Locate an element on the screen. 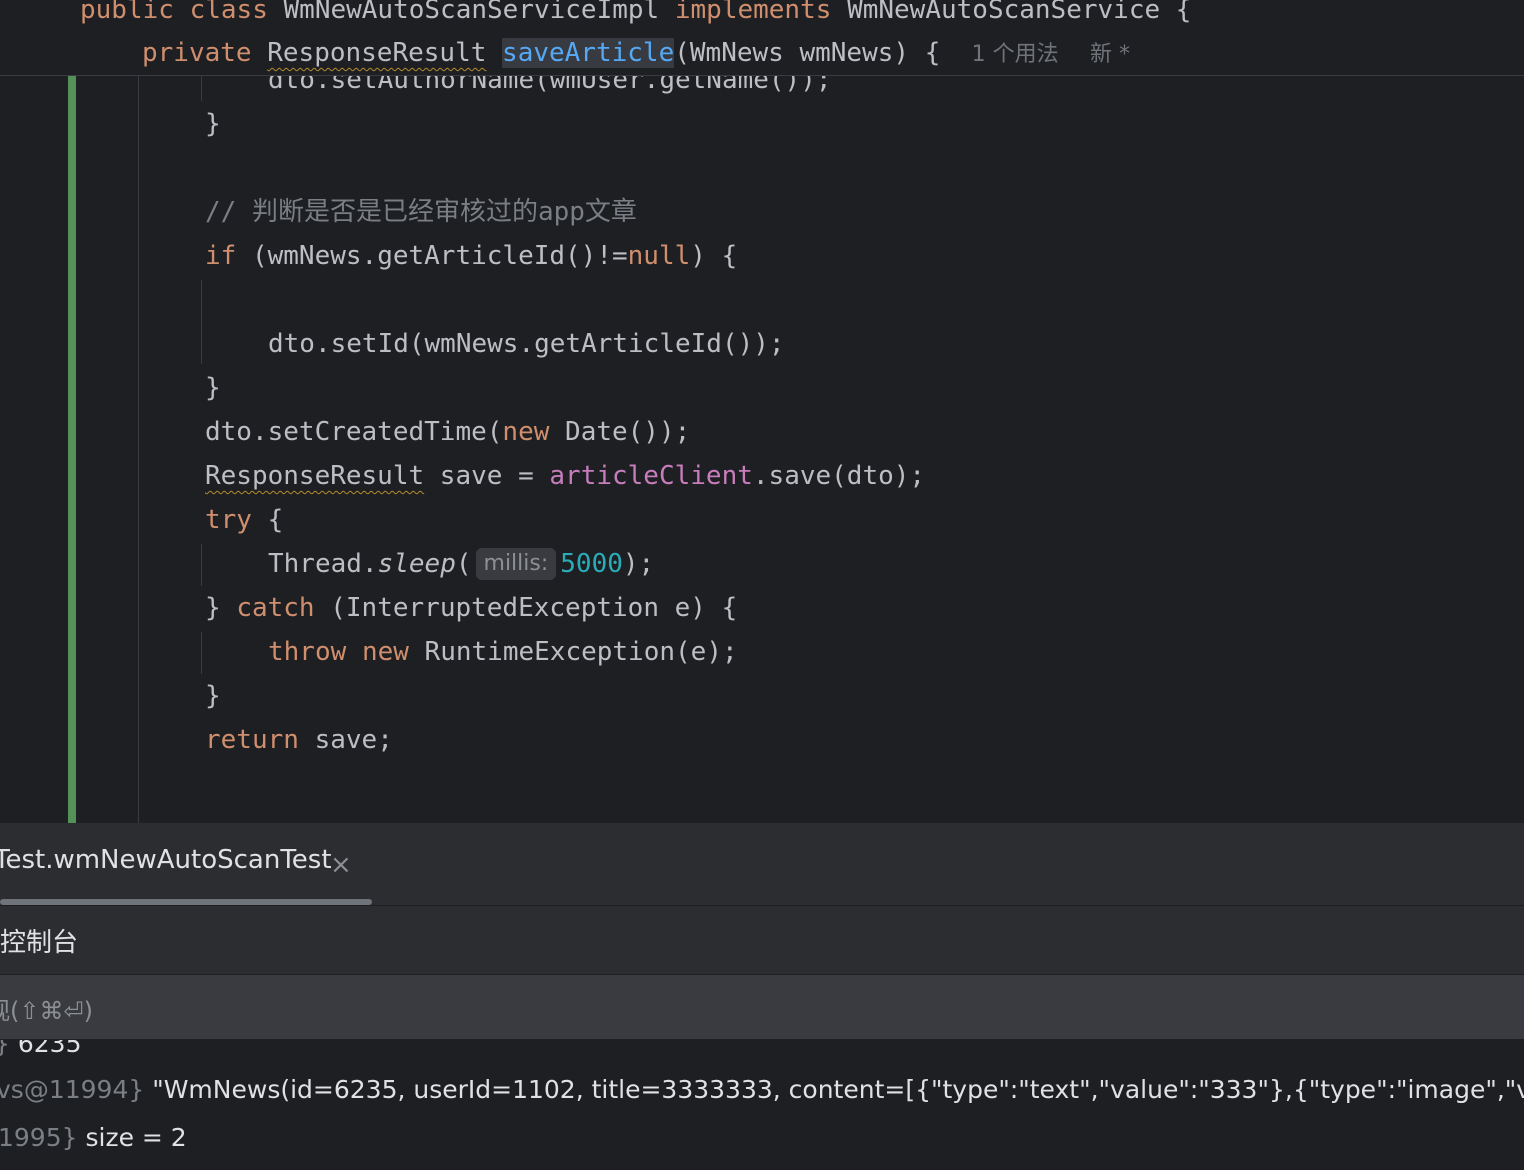 The image size is (1524, 1170). variable-row: 1995} size = 2 is located at coordinates (93, 1138).